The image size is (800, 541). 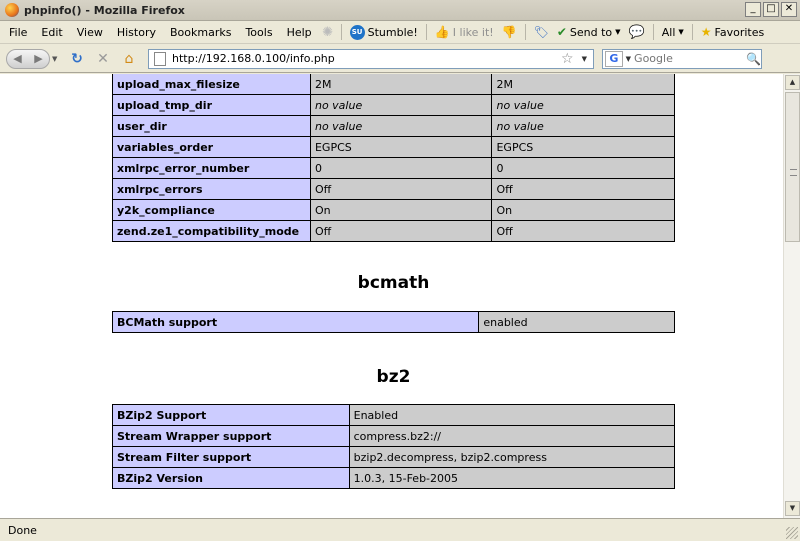 What do you see at coordinates (473, 32) in the screenshot?
I see `like-label: I like it!` at bounding box center [473, 32].